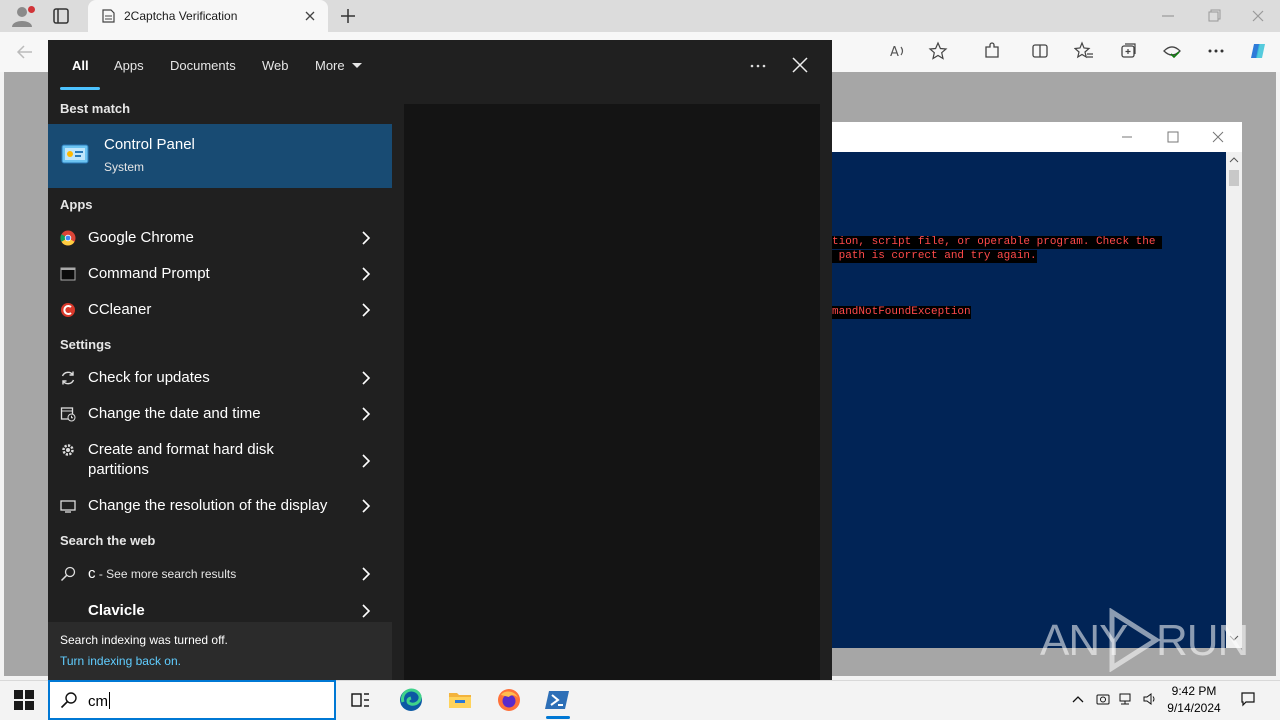 The width and height of the screenshot is (1280, 720). What do you see at coordinates (92, 573) in the screenshot?
I see `web-query: c` at bounding box center [92, 573].